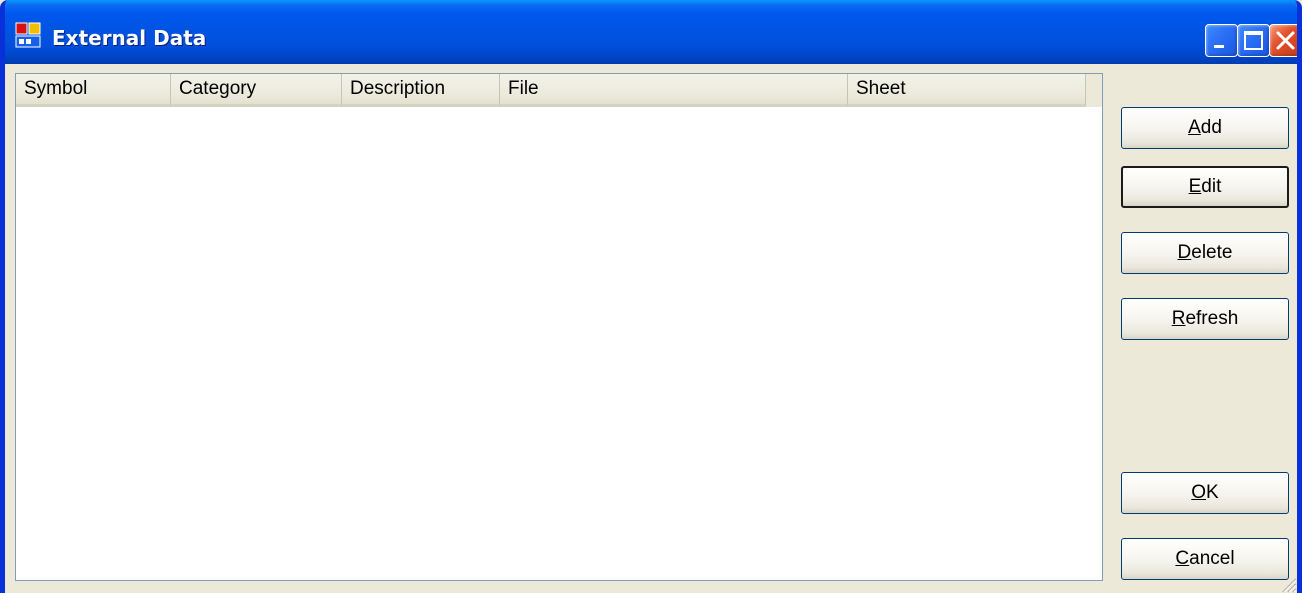  What do you see at coordinates (1212, 558) in the screenshot?
I see `cancel-button-label: ancel` at bounding box center [1212, 558].